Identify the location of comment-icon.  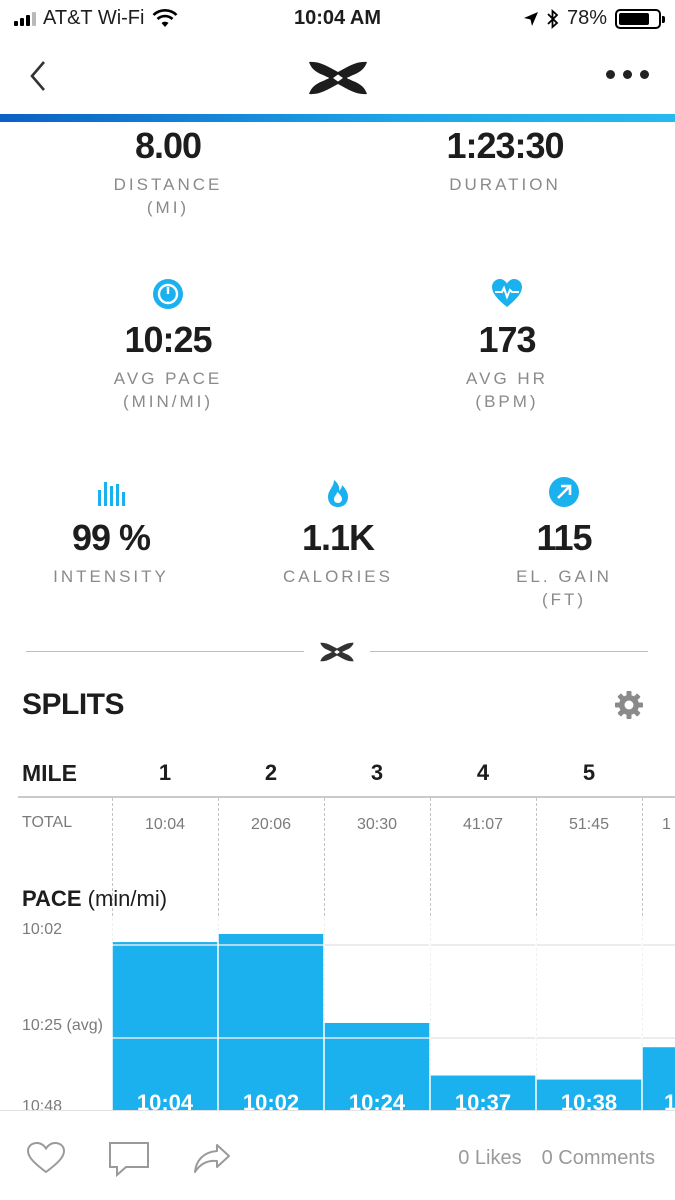
(129, 1159).